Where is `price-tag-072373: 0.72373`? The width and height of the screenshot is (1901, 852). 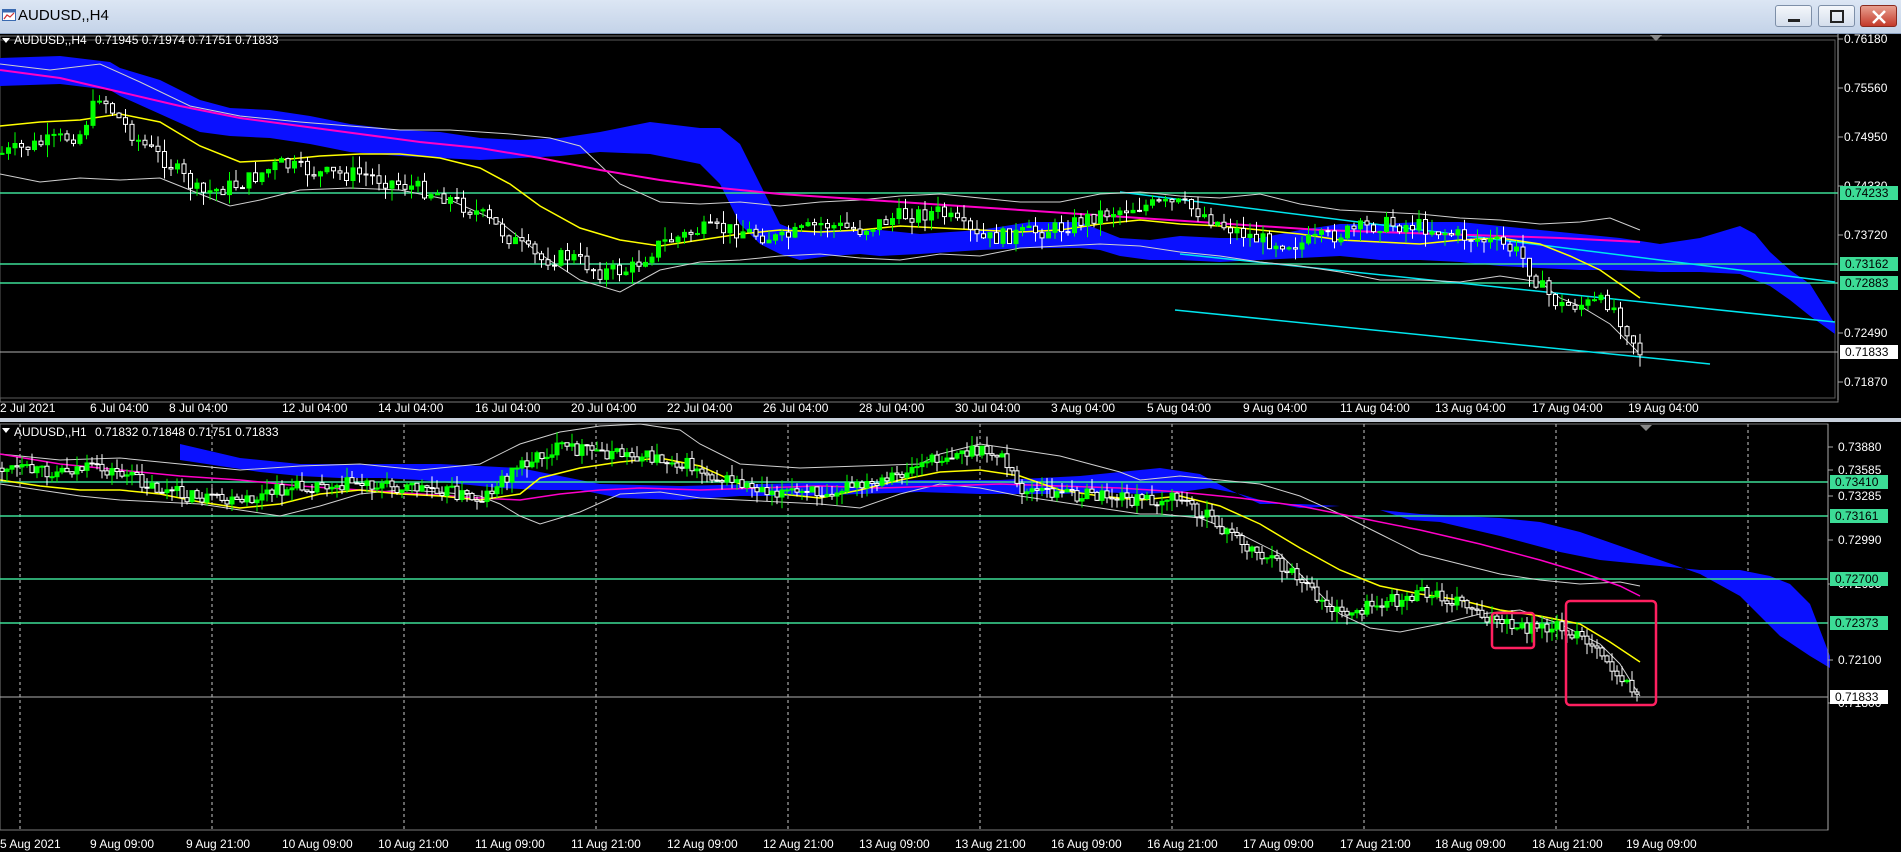 price-tag-072373: 0.72373 is located at coordinates (1859, 623).